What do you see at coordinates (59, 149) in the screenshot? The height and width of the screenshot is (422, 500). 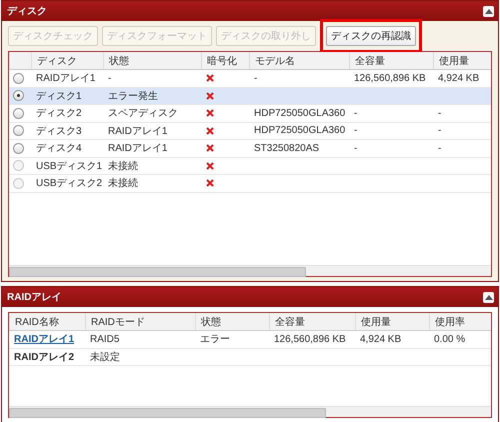 I see `table-cell-text: ディスク4` at bounding box center [59, 149].